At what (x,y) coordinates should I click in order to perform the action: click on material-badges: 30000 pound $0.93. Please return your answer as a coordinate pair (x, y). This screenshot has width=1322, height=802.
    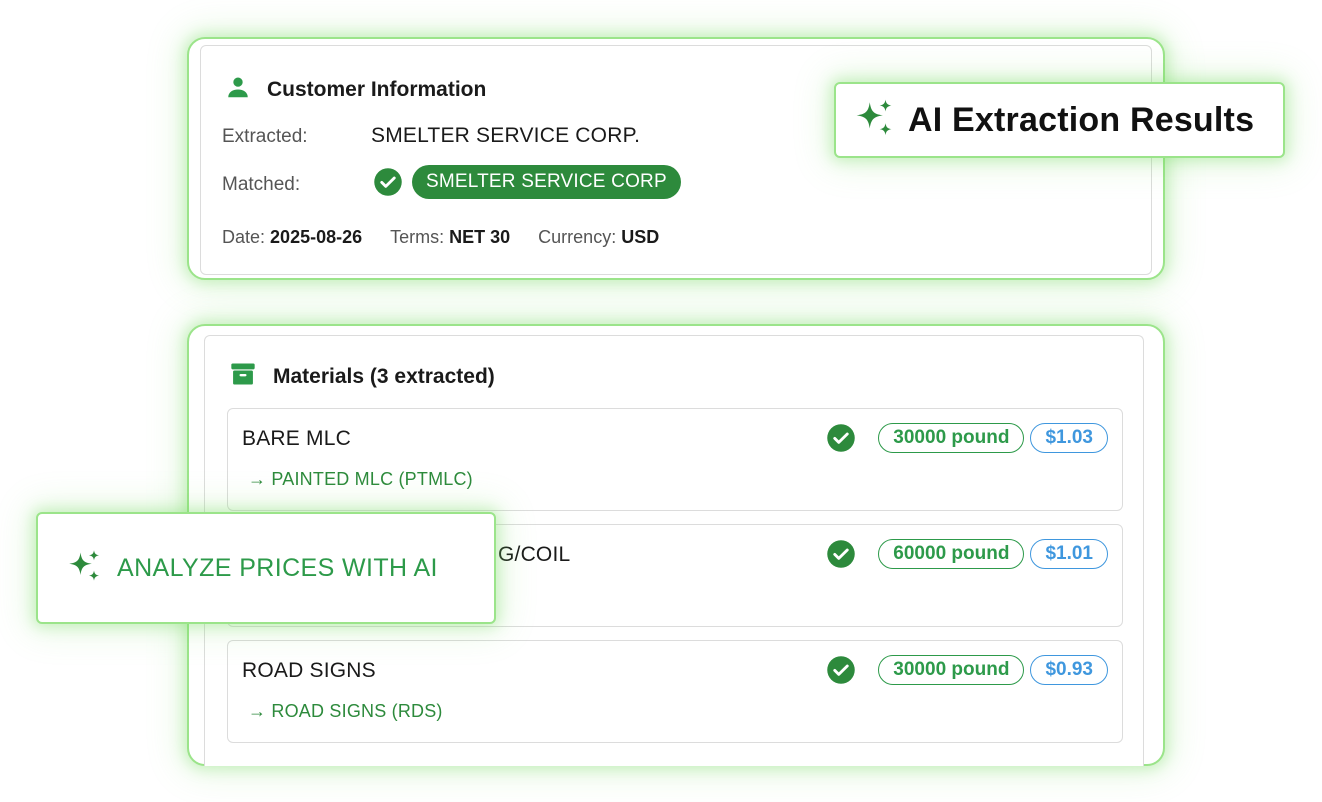
    Looking at the image, I should click on (967, 670).